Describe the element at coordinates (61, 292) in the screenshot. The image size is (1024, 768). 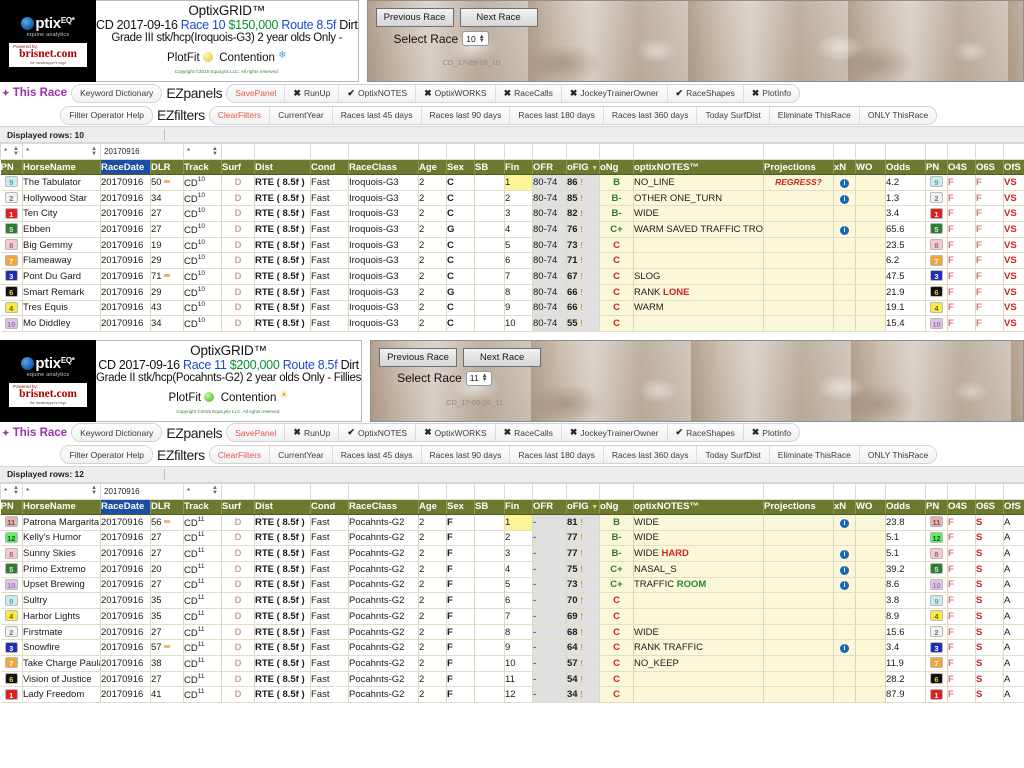
I see `cell-horsename: Smart Remark` at that location.